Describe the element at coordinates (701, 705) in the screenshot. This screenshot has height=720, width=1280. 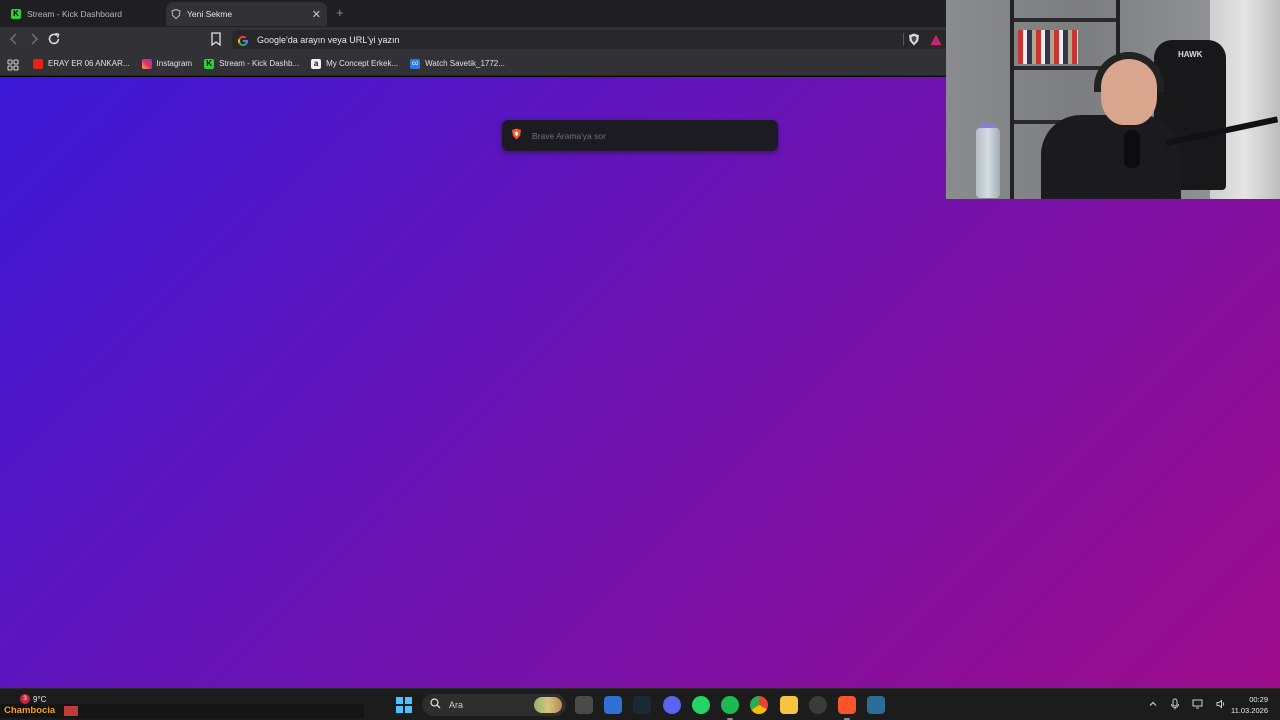
I see `whatsapp-icon` at that location.